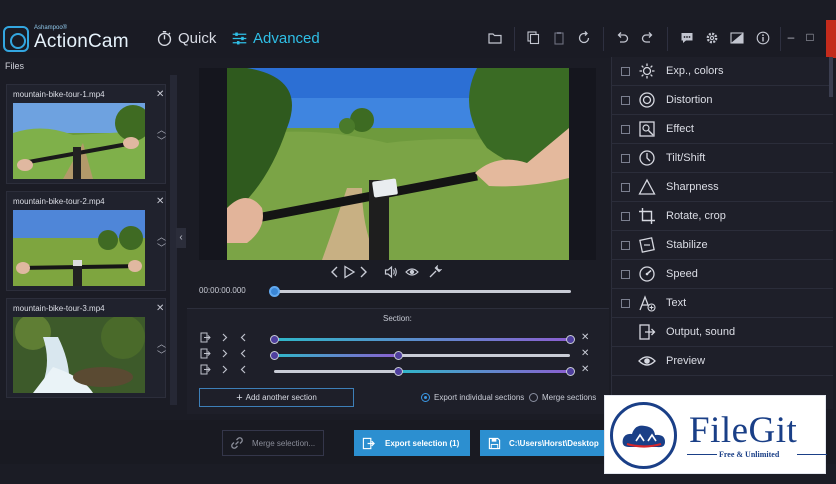  What do you see at coordinates (722, 303) in the screenshot?
I see `effect-item-text: Text` at bounding box center [722, 303].